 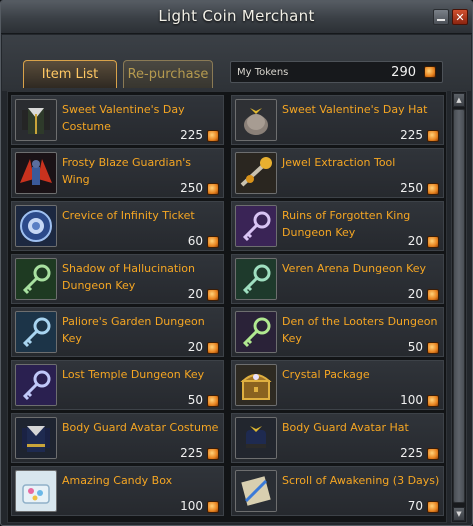 I want to click on list-item: Jewel Extraction Tool 250, so click(x=337, y=173).